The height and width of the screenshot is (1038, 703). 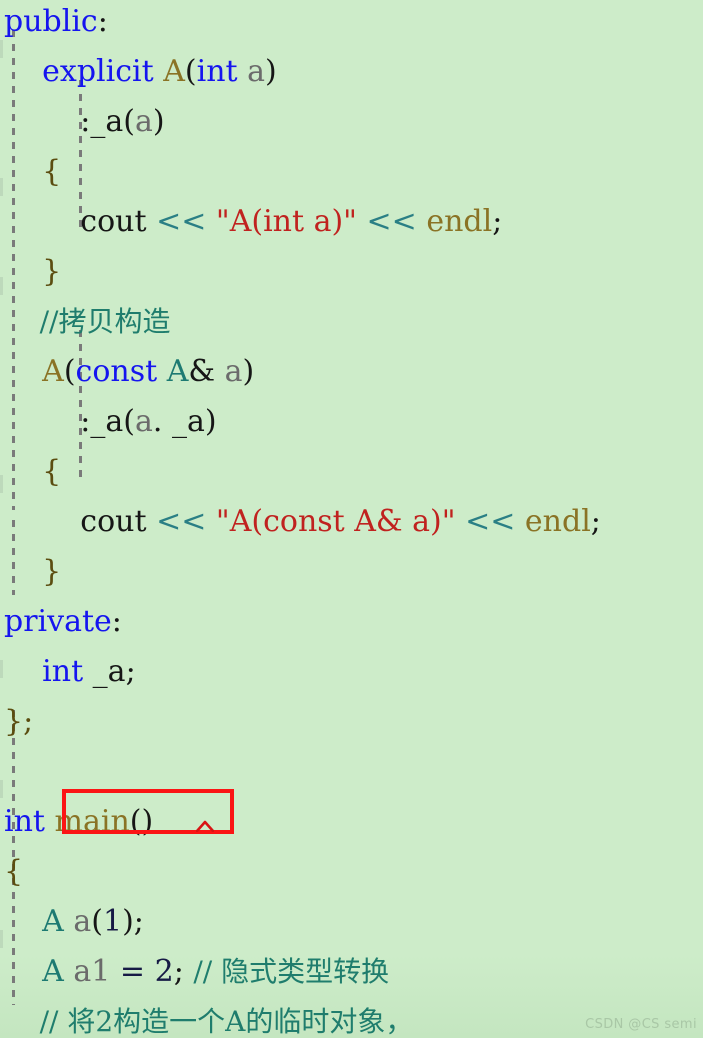 What do you see at coordinates (164, 971) in the screenshot?
I see `code-token: 2` at bounding box center [164, 971].